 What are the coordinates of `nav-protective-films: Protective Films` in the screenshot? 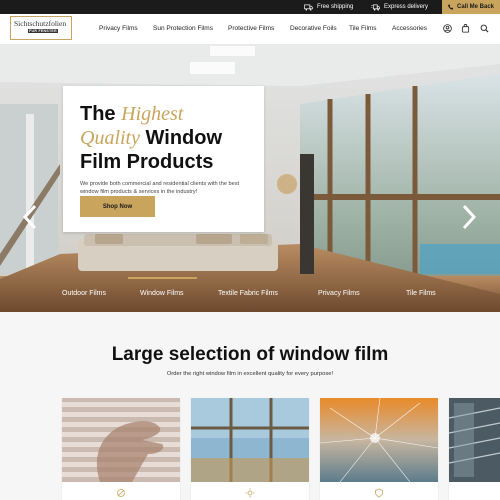 It's located at (251, 28).